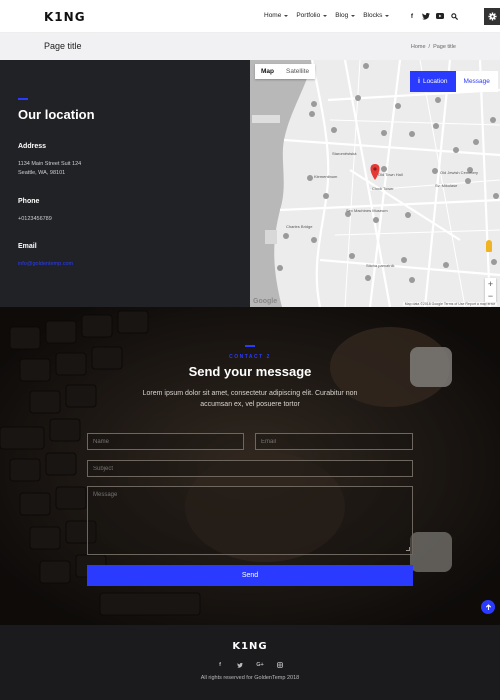 This screenshot has width=500, height=700. I want to click on send-button: Send, so click(250, 575).